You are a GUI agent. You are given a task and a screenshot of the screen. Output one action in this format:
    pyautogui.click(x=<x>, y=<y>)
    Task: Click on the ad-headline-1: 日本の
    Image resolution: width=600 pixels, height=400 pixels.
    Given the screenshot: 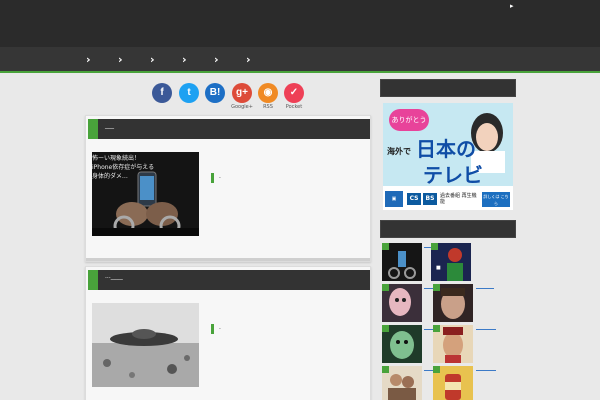 What is the action you would take?
    pyautogui.click(x=446, y=149)
    